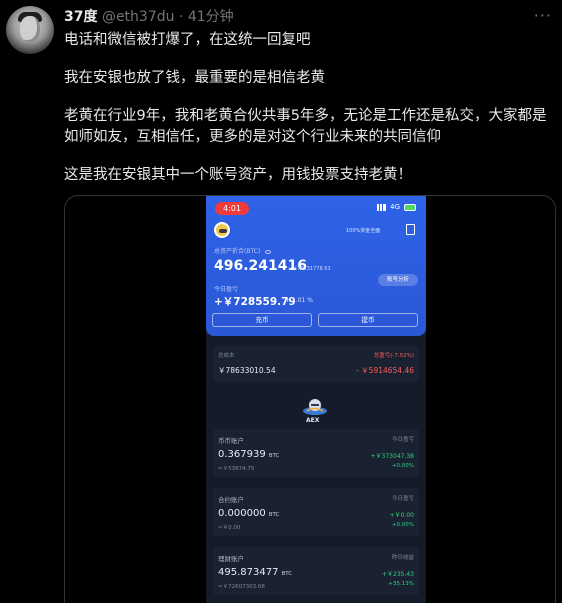 The image size is (562, 603). I want to click on total-assets-label: 总资产折合(BTC), so click(237, 251).